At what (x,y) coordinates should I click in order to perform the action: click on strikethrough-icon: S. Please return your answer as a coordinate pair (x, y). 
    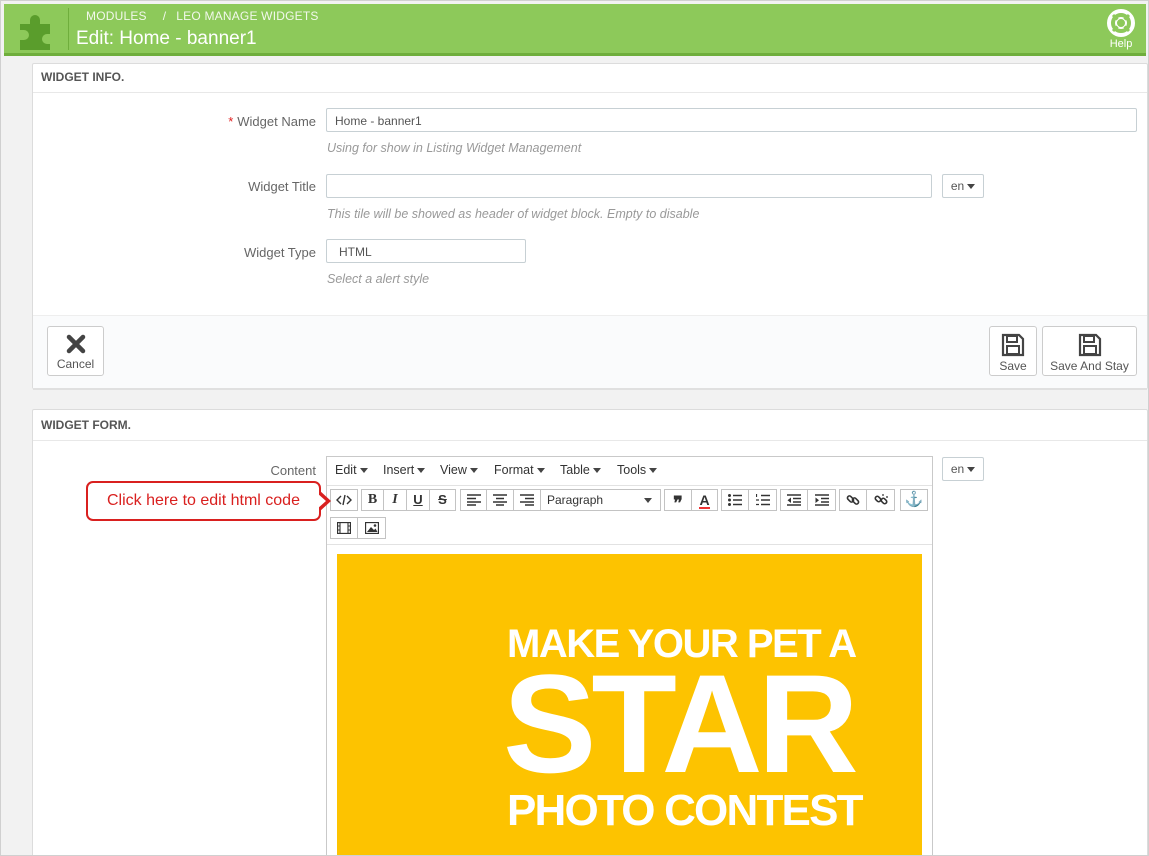
    Looking at the image, I should click on (443, 500).